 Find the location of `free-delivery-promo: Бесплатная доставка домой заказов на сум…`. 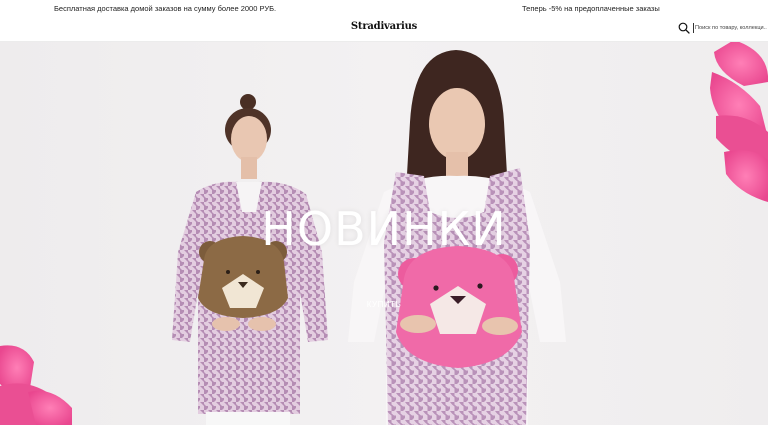

free-delivery-promo: Бесплатная доставка домой заказов на сум… is located at coordinates (165, 8).